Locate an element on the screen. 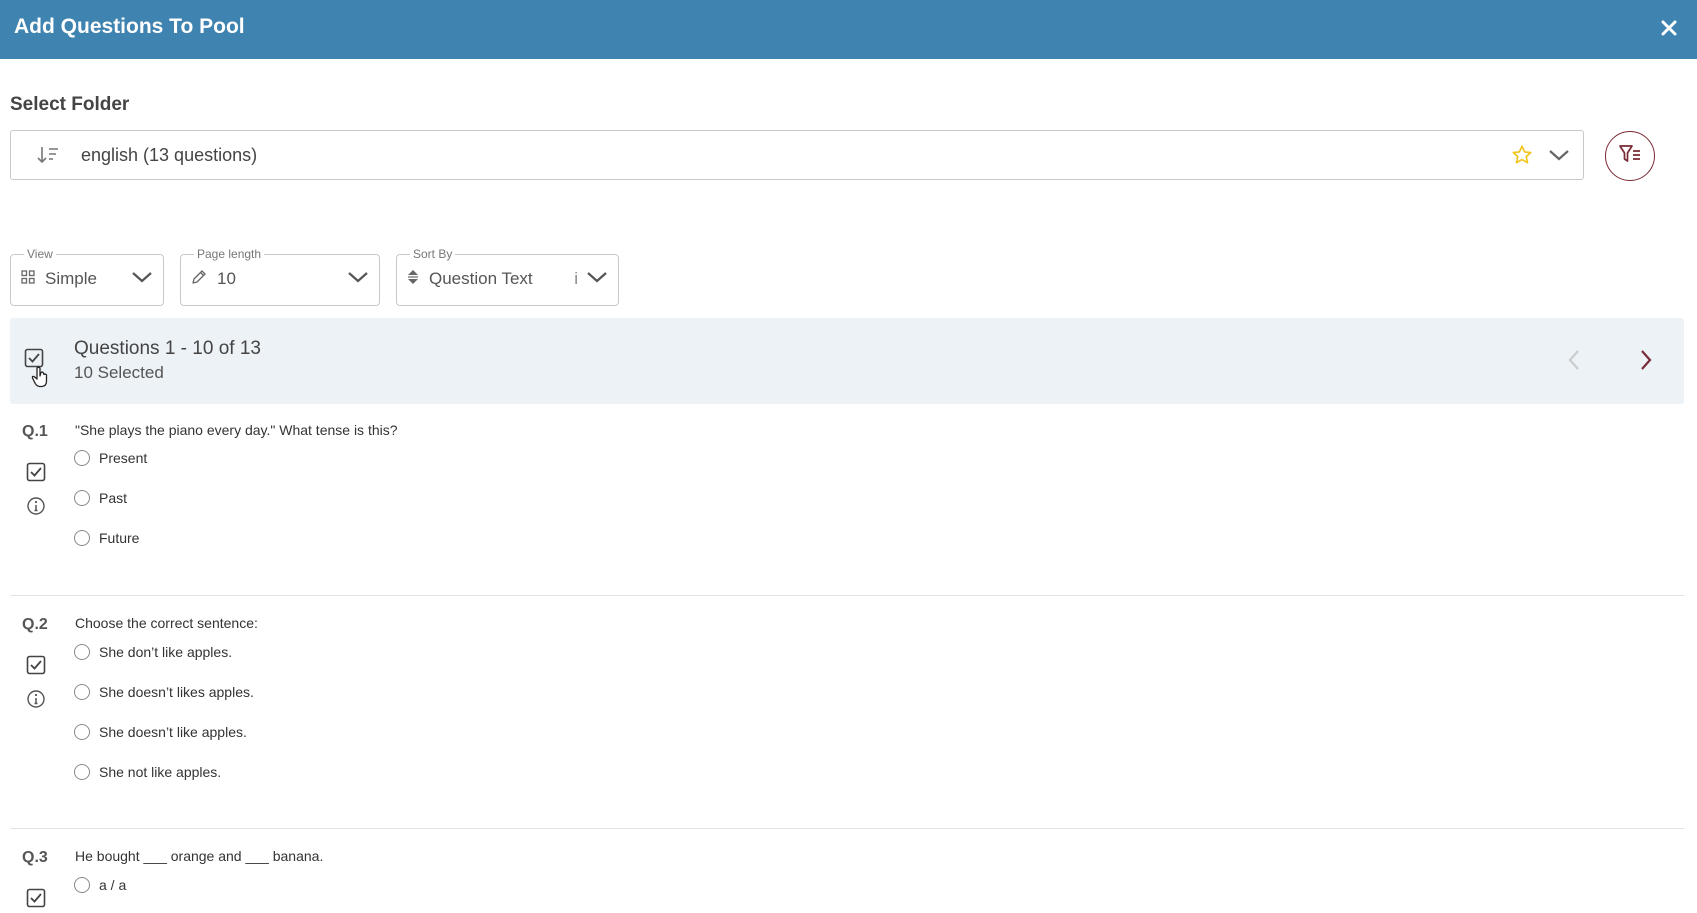 The image size is (1697, 913). filter-button is located at coordinates (1630, 156).